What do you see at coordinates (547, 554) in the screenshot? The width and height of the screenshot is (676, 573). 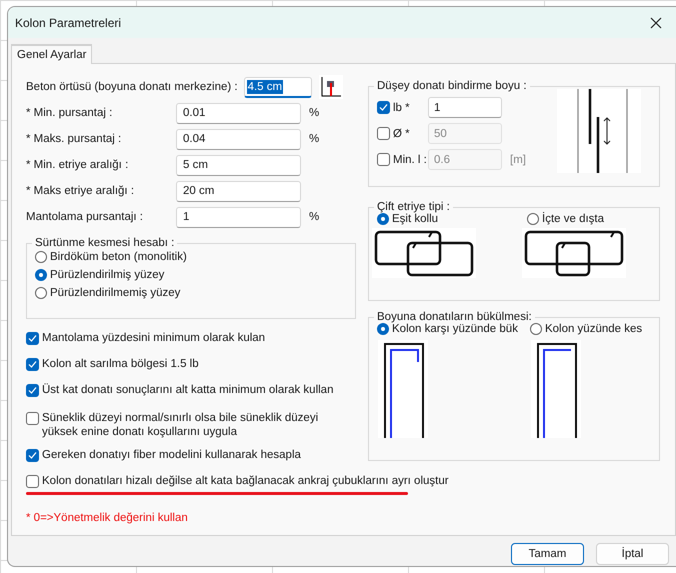 I see `dialog-button: Tamam` at bounding box center [547, 554].